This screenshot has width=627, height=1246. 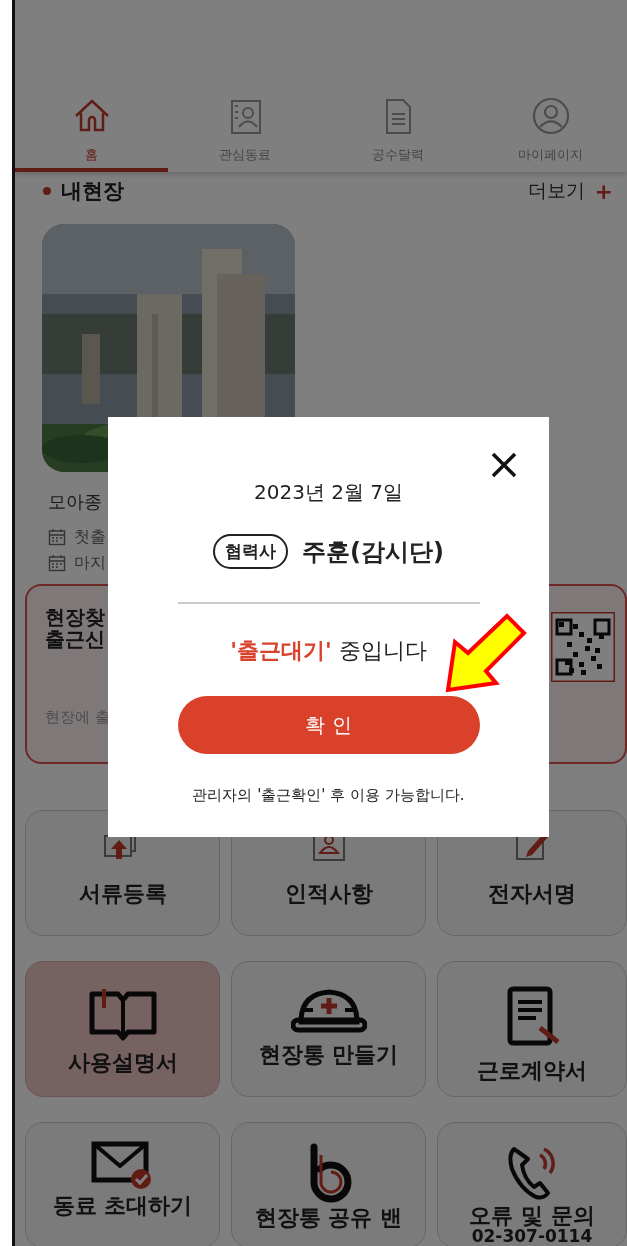 I want to click on section-title: 내현장, so click(x=92, y=191).